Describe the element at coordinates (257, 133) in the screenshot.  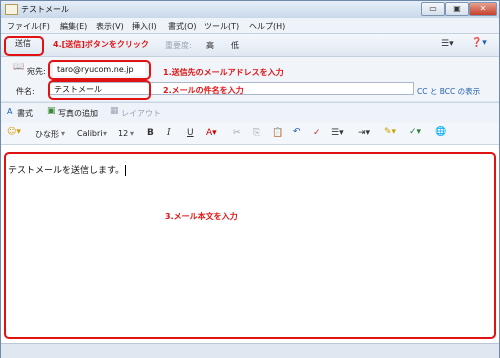
I see `copy-icon: ⎘` at that location.